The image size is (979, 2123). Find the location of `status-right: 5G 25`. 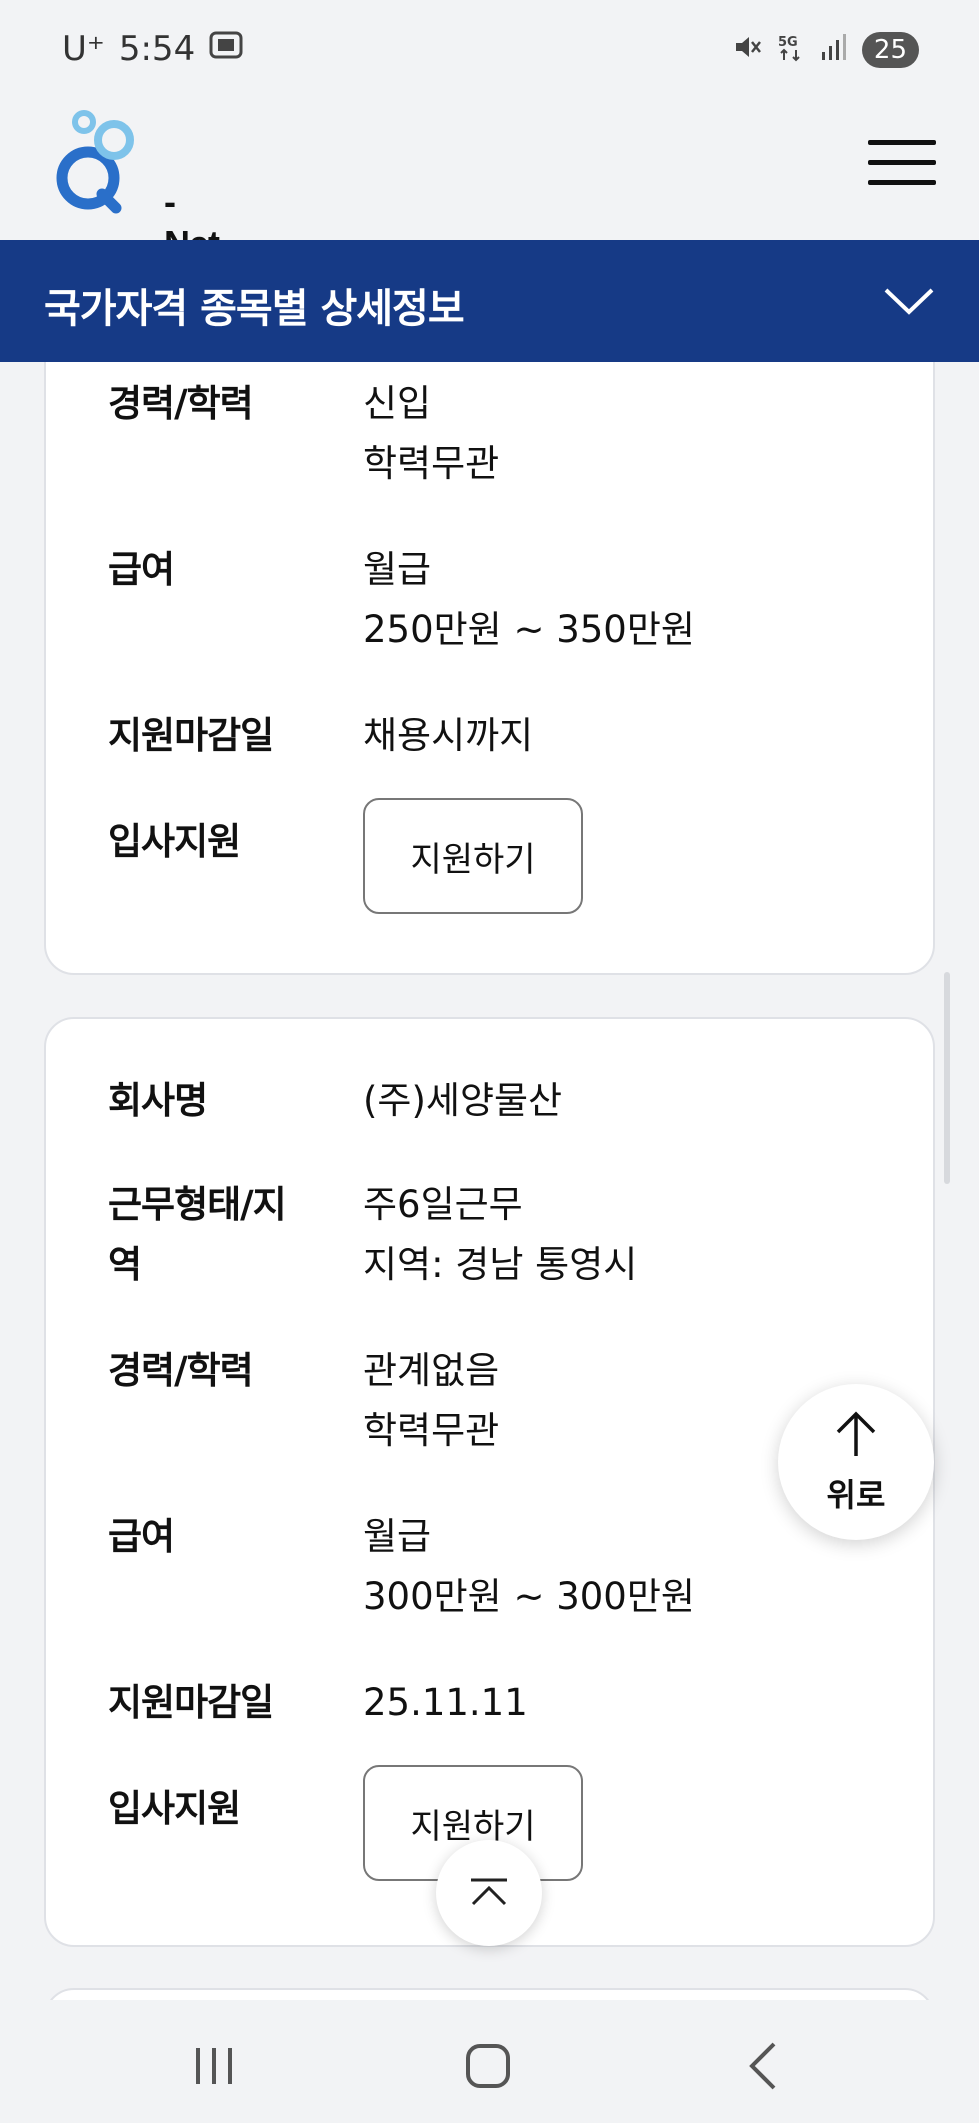

status-right: 5G 25 is located at coordinates (825, 50).